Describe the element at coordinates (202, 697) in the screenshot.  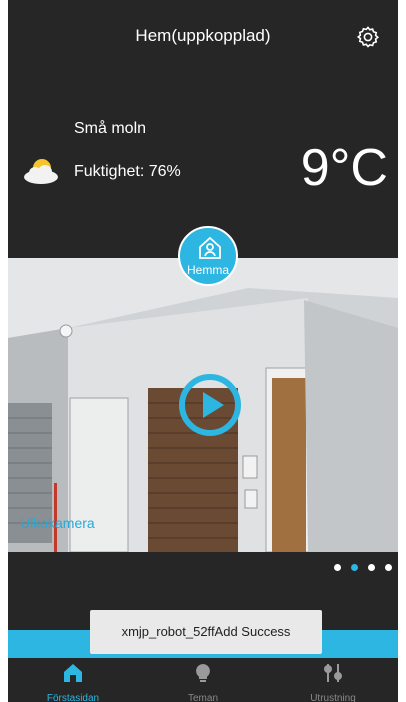
I see `tab-themes-label: Teman` at that location.